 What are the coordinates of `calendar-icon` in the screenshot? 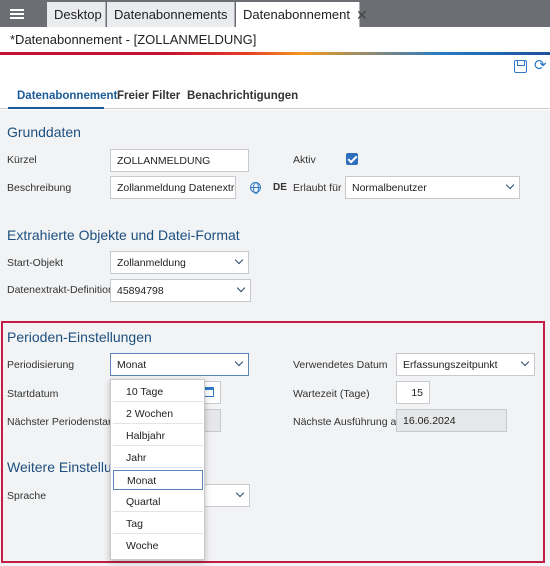 It's located at (209, 392).